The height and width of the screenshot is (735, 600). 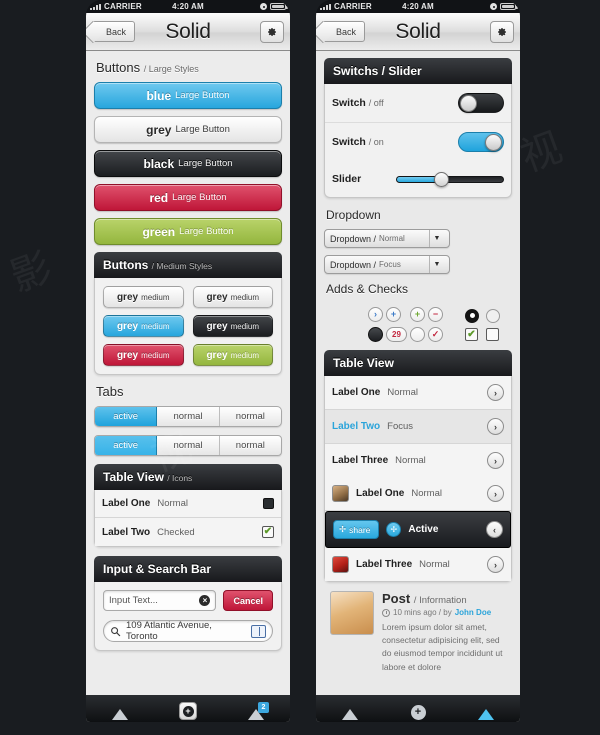 I want to click on large-button-grey: grey Large Button, so click(x=188, y=129).